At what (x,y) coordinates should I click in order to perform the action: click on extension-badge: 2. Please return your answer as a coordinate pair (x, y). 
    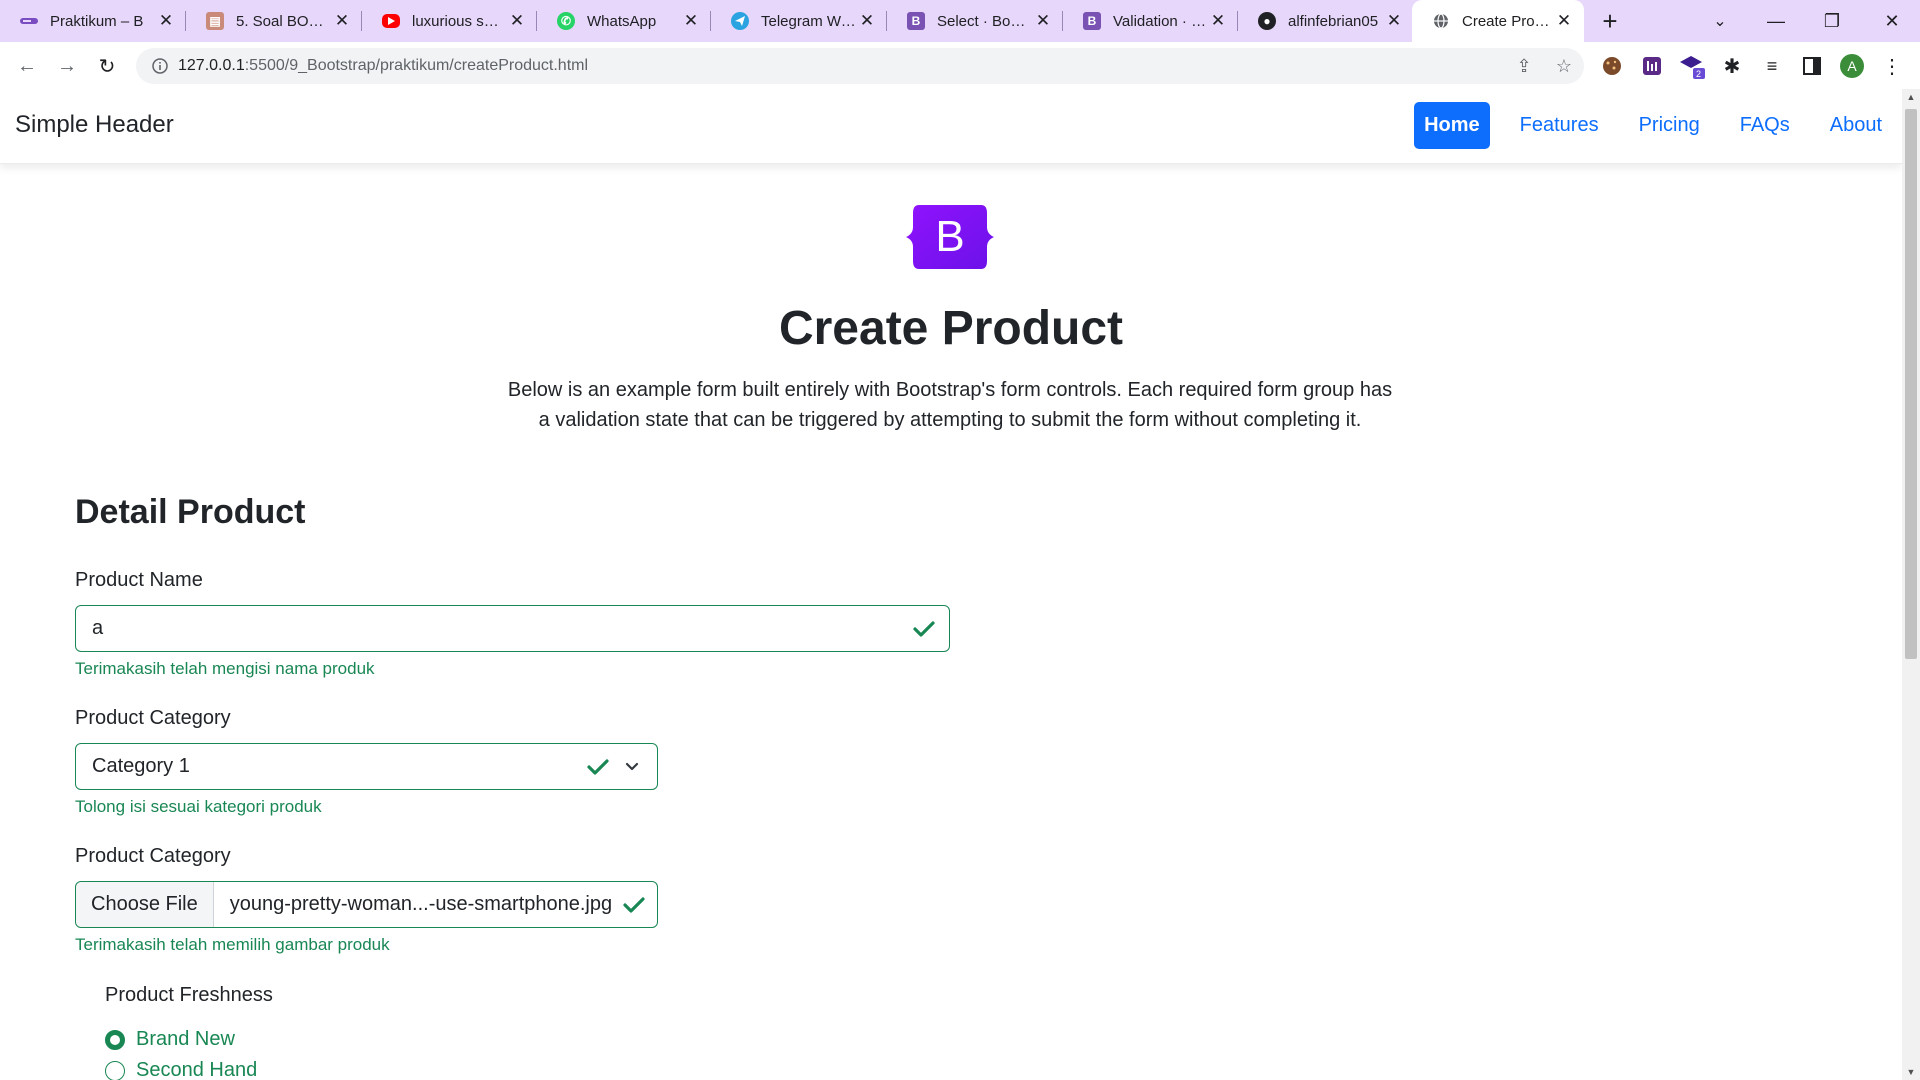
    Looking at the image, I should click on (1698, 74).